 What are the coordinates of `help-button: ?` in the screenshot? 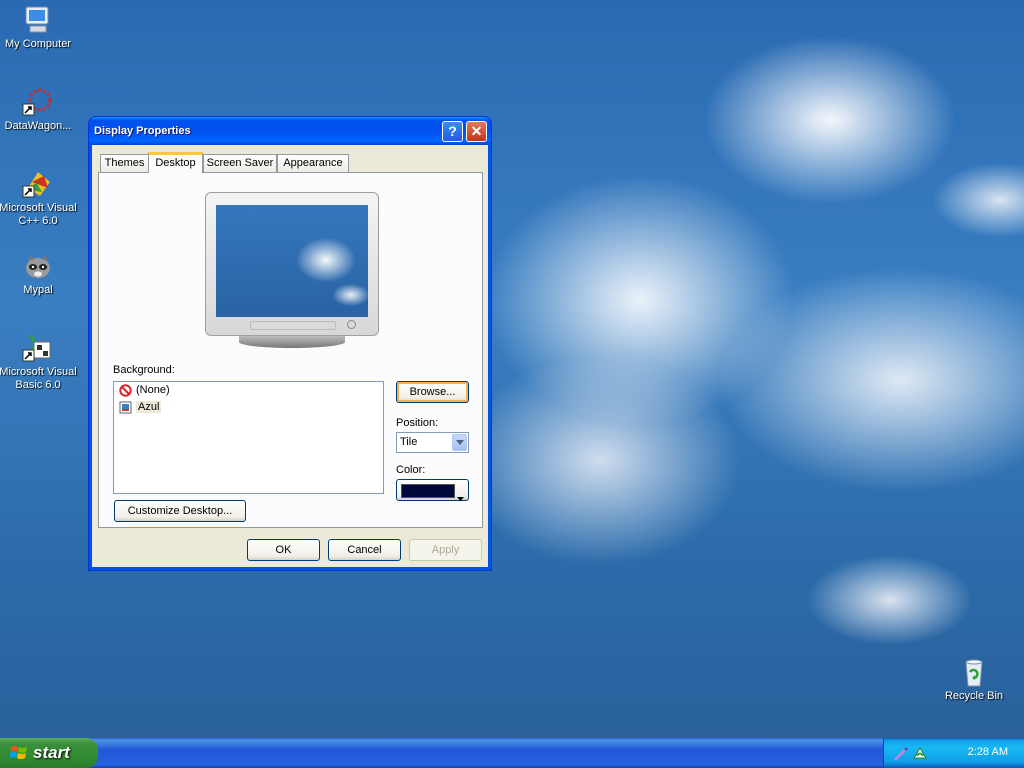 It's located at (452, 131).